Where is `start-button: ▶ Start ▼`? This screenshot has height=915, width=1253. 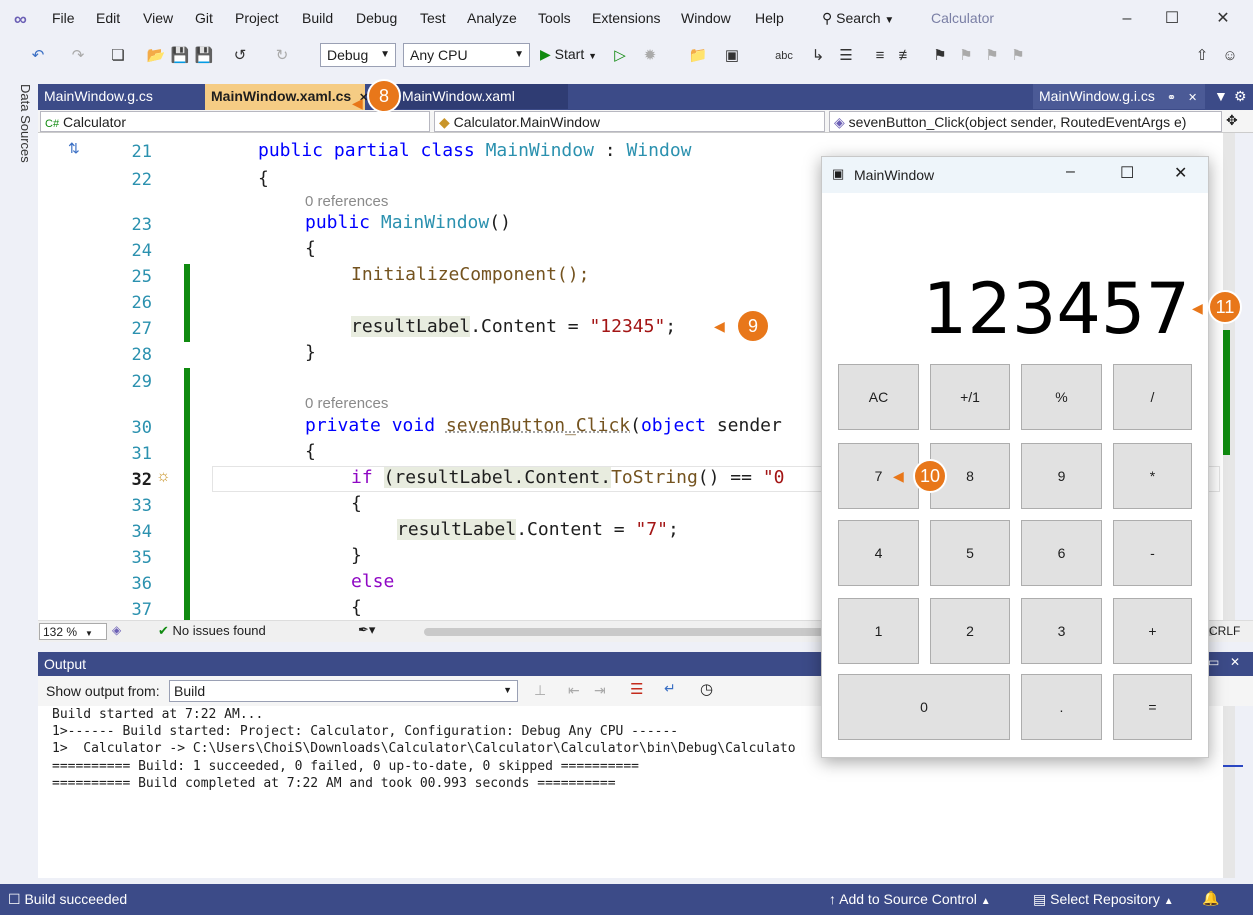
start-button: ▶ Start ▼ is located at coordinates (568, 54).